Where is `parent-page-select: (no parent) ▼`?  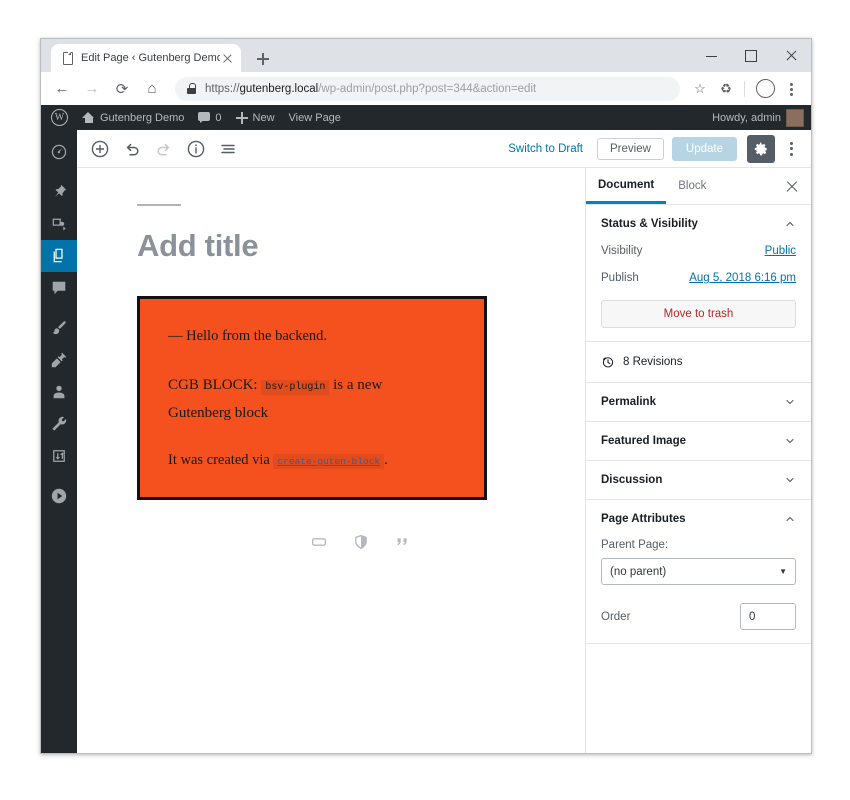 parent-page-select: (no parent) ▼ is located at coordinates (698, 571).